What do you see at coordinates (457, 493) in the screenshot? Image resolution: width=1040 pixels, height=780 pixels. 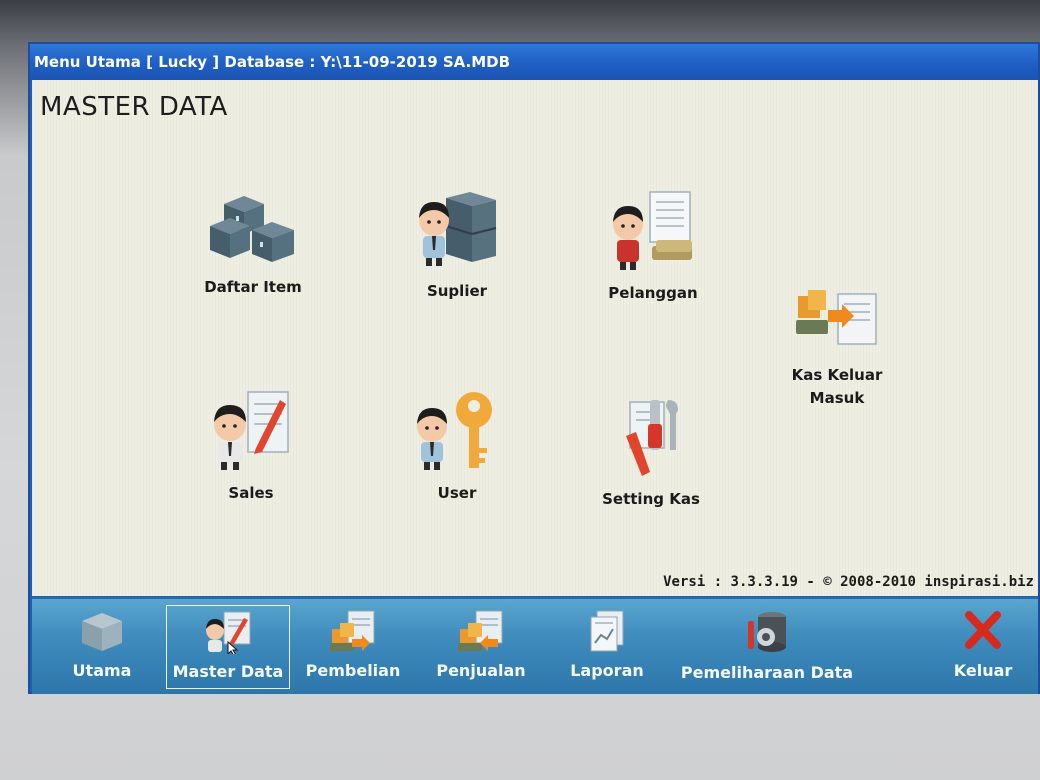 I see `menu-user-label: User` at bounding box center [457, 493].